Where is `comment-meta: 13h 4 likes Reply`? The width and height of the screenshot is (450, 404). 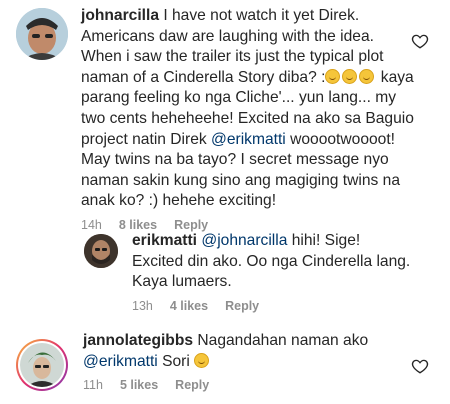
comment-meta: 13h 4 likes Reply is located at coordinates (272, 306).